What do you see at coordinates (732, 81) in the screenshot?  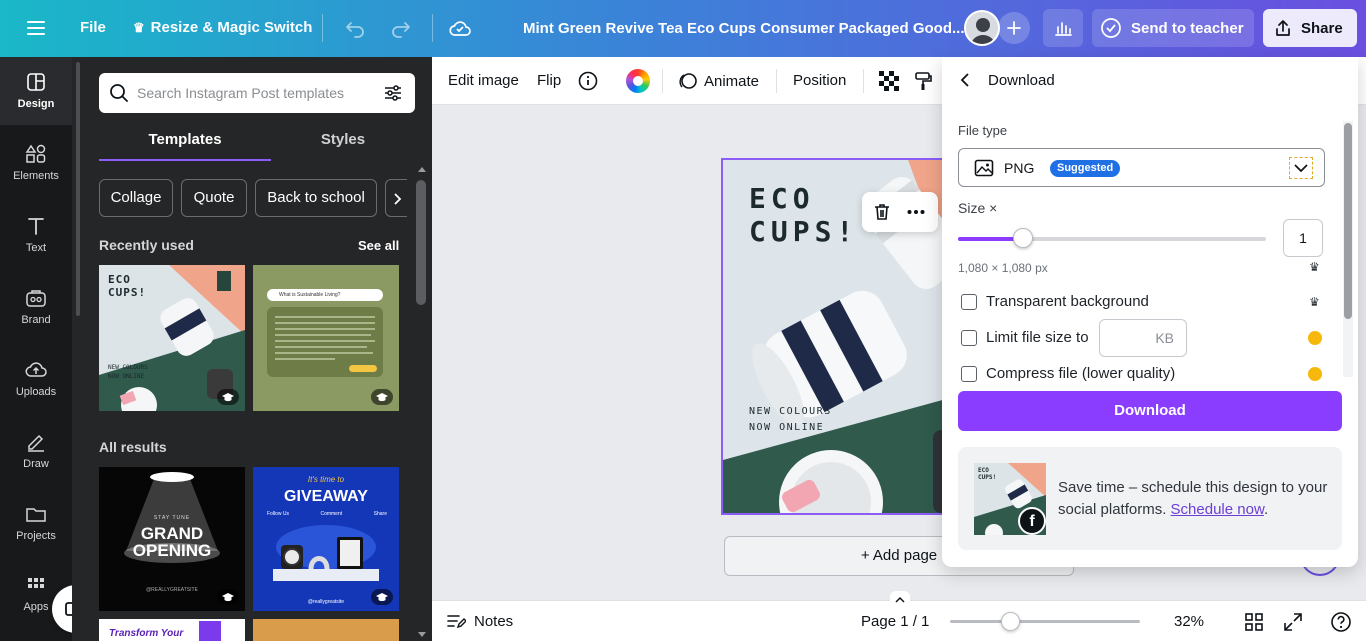 I see `animate-label: Animate` at bounding box center [732, 81].